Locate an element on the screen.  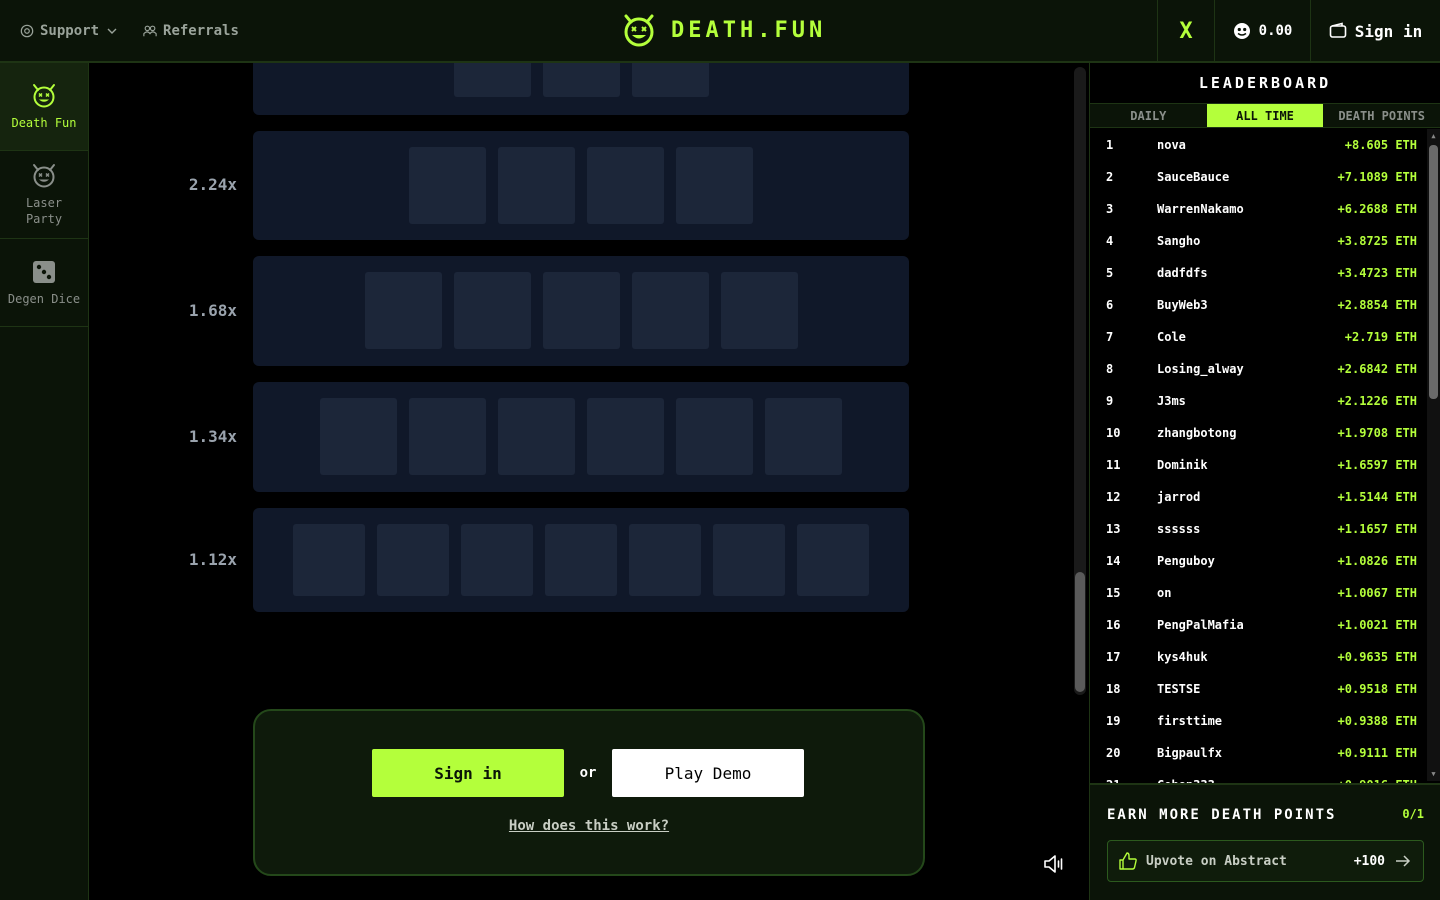
sidebar-item-degen-dice: Degen Dice is located at coordinates (44, 283).